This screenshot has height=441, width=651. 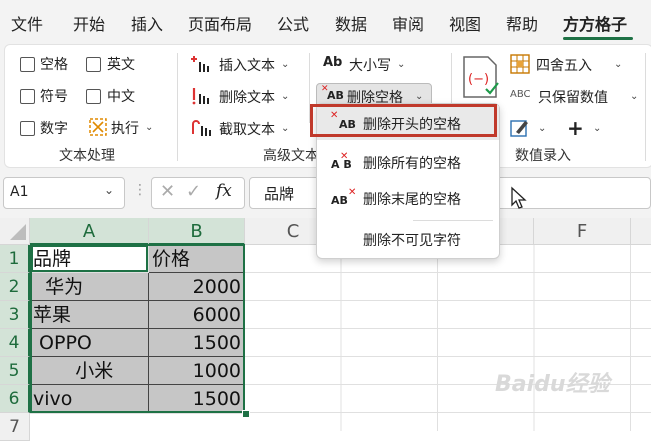 What do you see at coordinates (89, 231) in the screenshot?
I see `column-header-a: A` at bounding box center [89, 231].